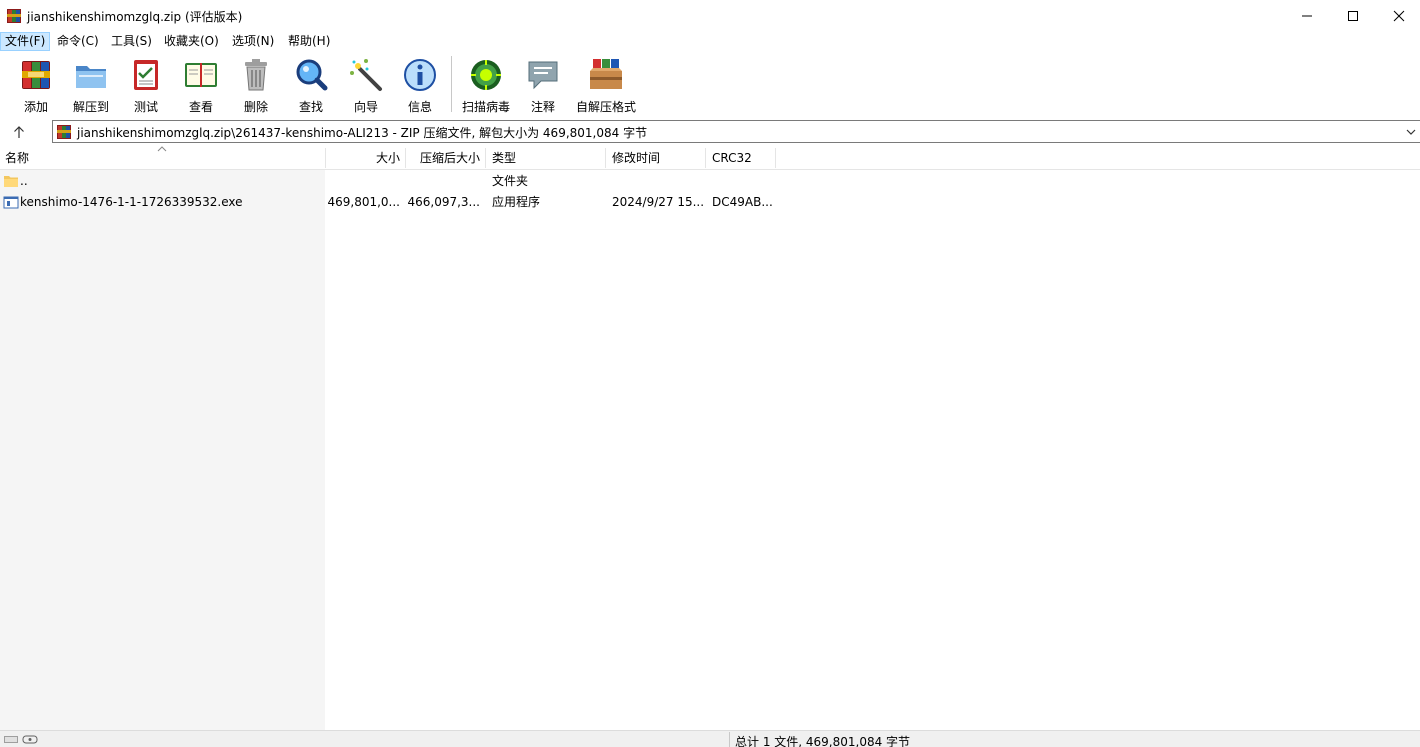 The height and width of the screenshot is (747, 1420). I want to click on test-label: 测试, so click(145, 107).